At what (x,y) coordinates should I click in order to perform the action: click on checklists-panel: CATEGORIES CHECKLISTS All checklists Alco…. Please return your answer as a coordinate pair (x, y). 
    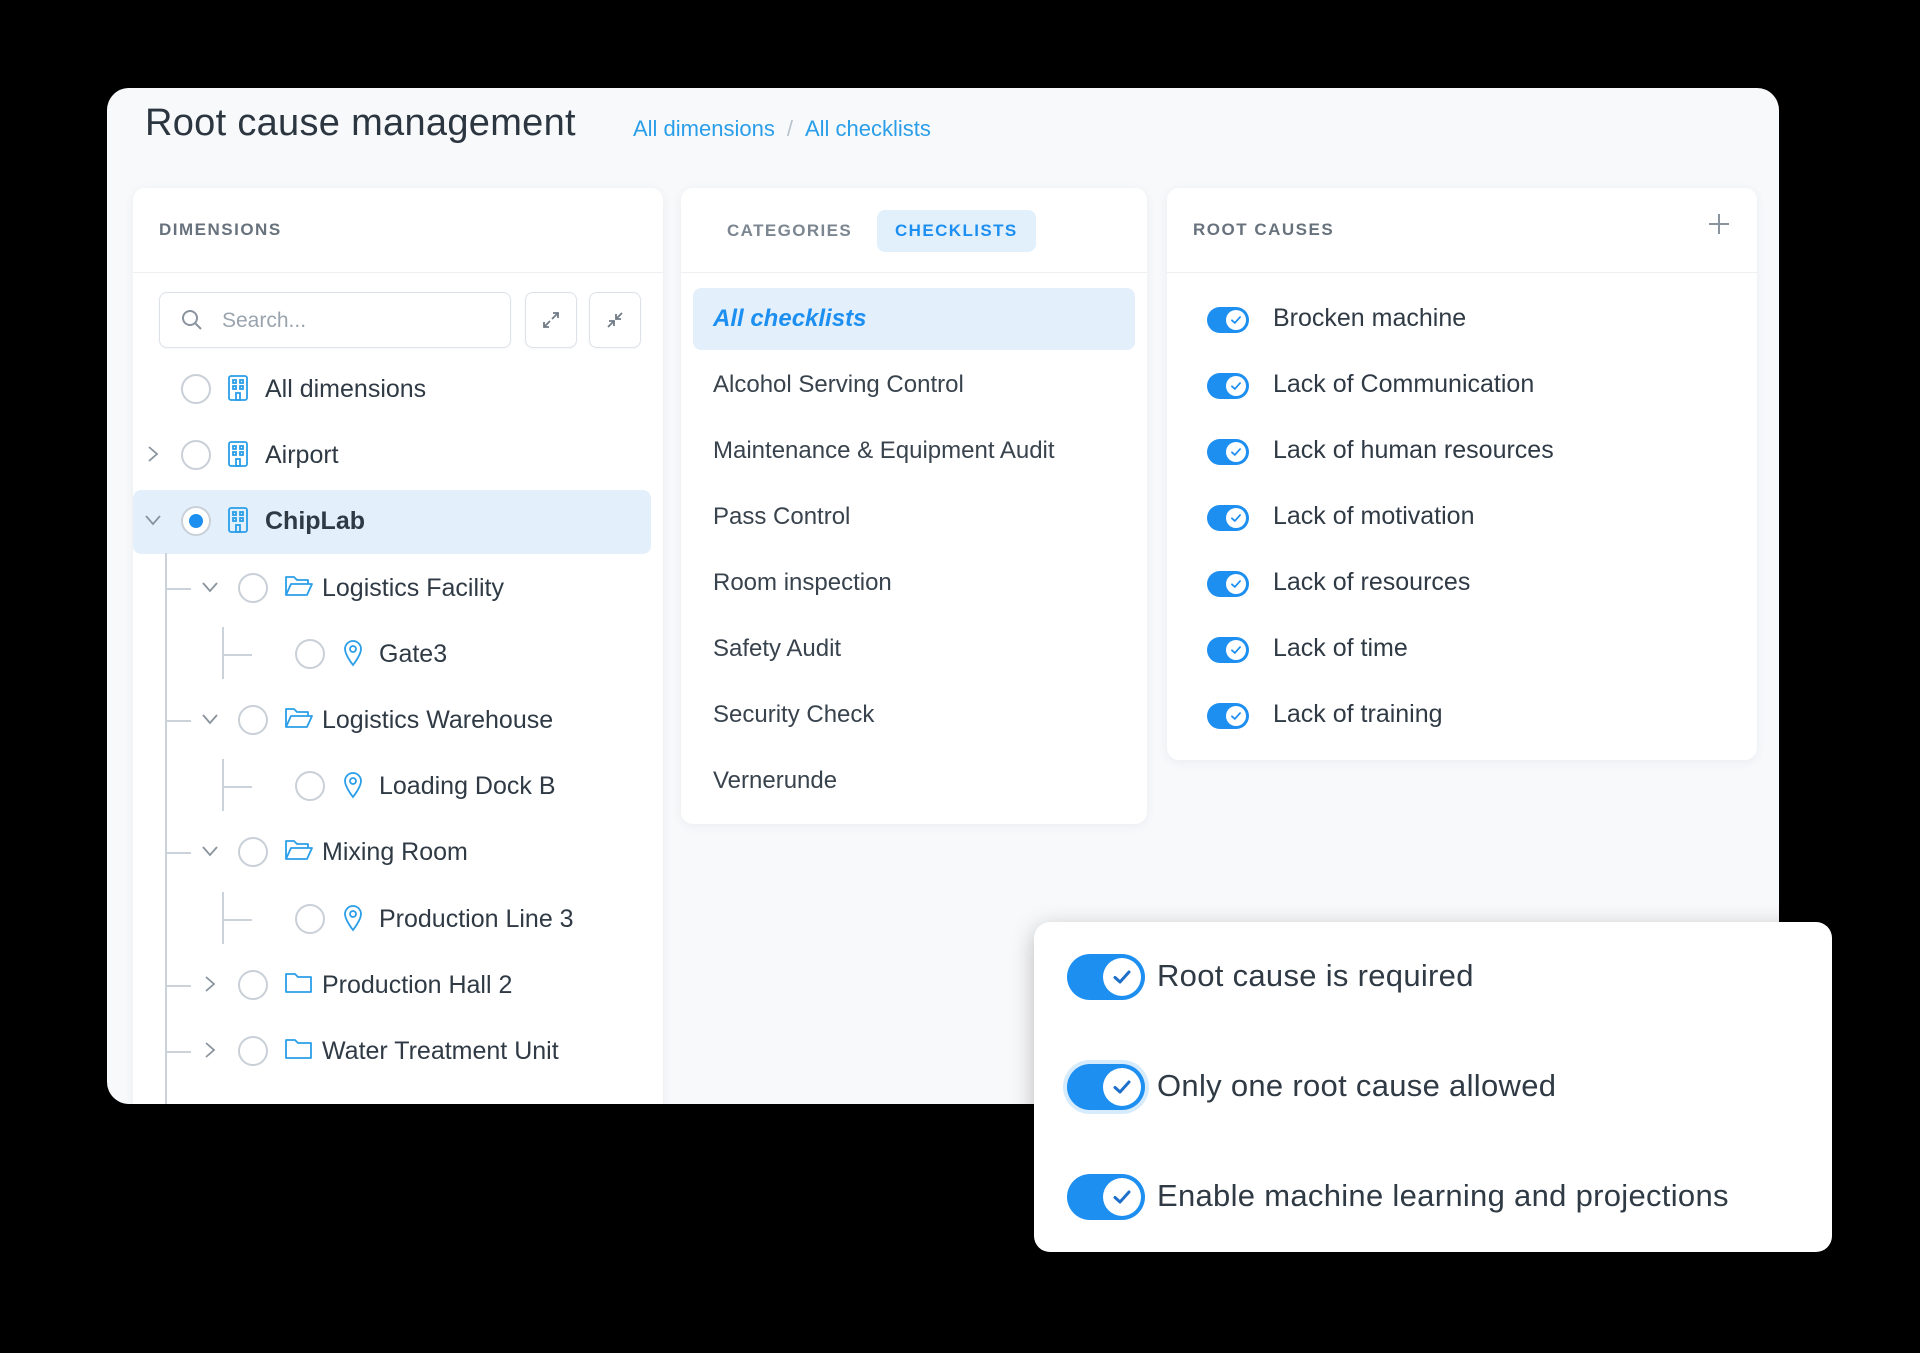
    Looking at the image, I should click on (914, 506).